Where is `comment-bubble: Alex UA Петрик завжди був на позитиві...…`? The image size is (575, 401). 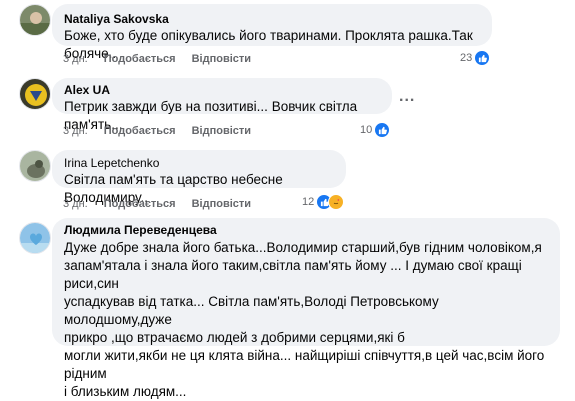
comment-bubble: Alex UA Петрик завжди був на позитиві...… is located at coordinates (222, 105).